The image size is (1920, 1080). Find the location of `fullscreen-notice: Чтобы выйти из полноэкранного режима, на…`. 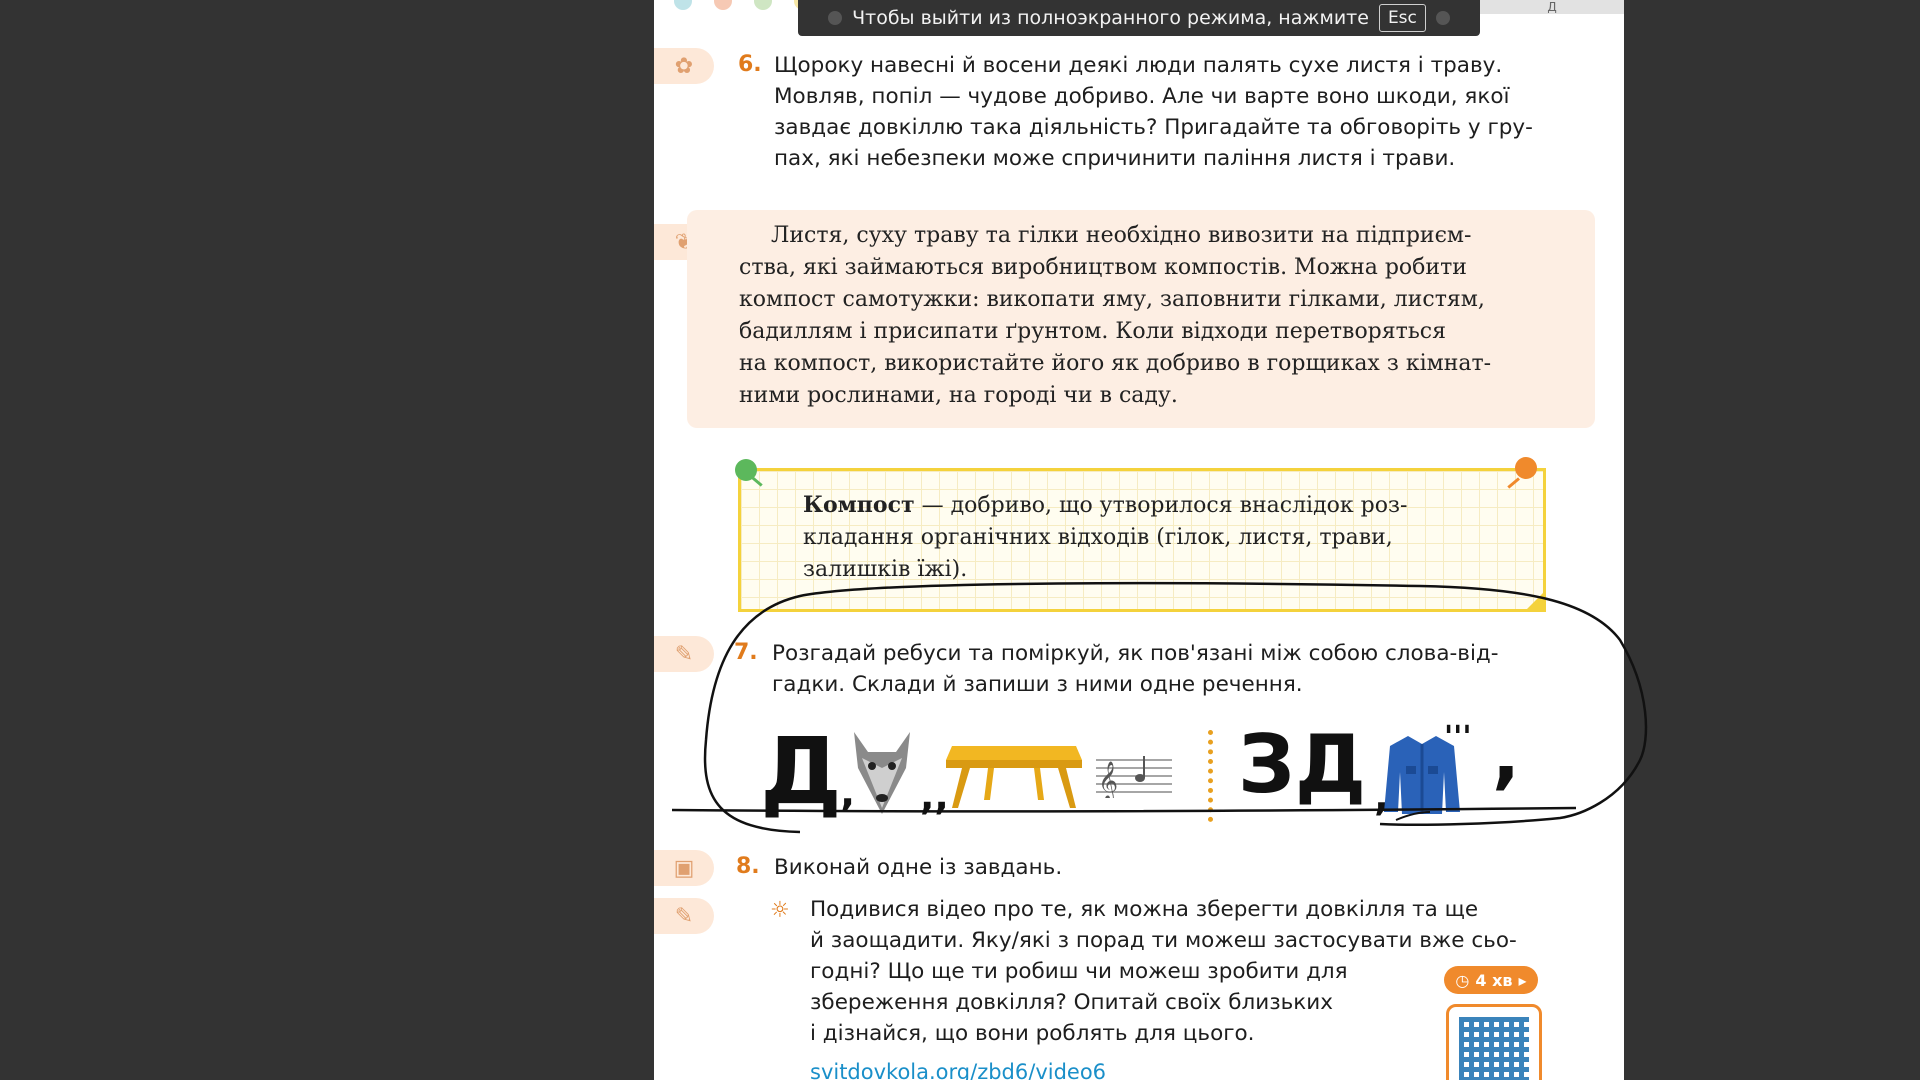

fullscreen-notice: Чтобы выйти из полноэкранного режима, на… is located at coordinates (1139, 18).